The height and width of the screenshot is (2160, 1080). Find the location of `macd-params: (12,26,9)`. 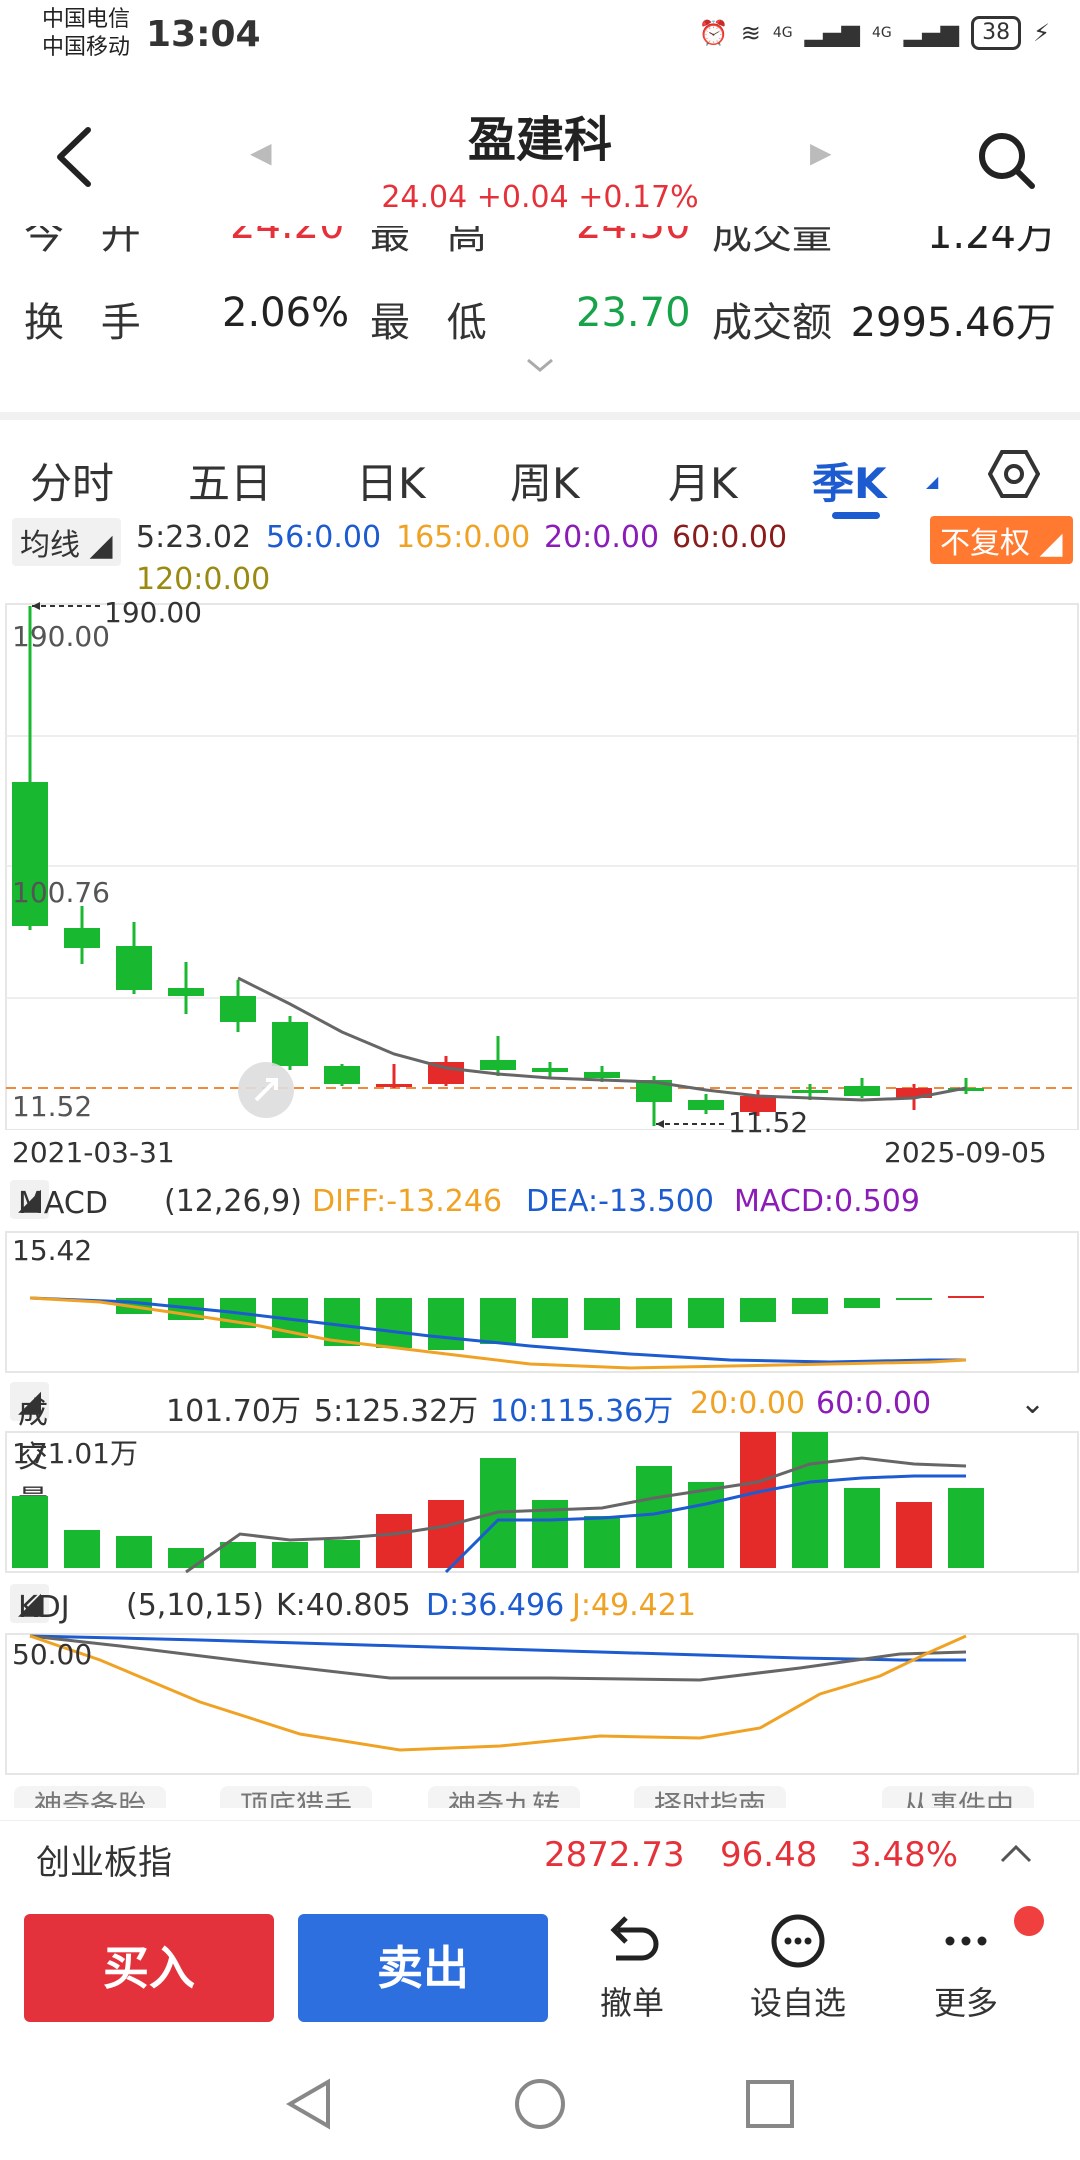

macd-params: (12,26,9) is located at coordinates (233, 1201).